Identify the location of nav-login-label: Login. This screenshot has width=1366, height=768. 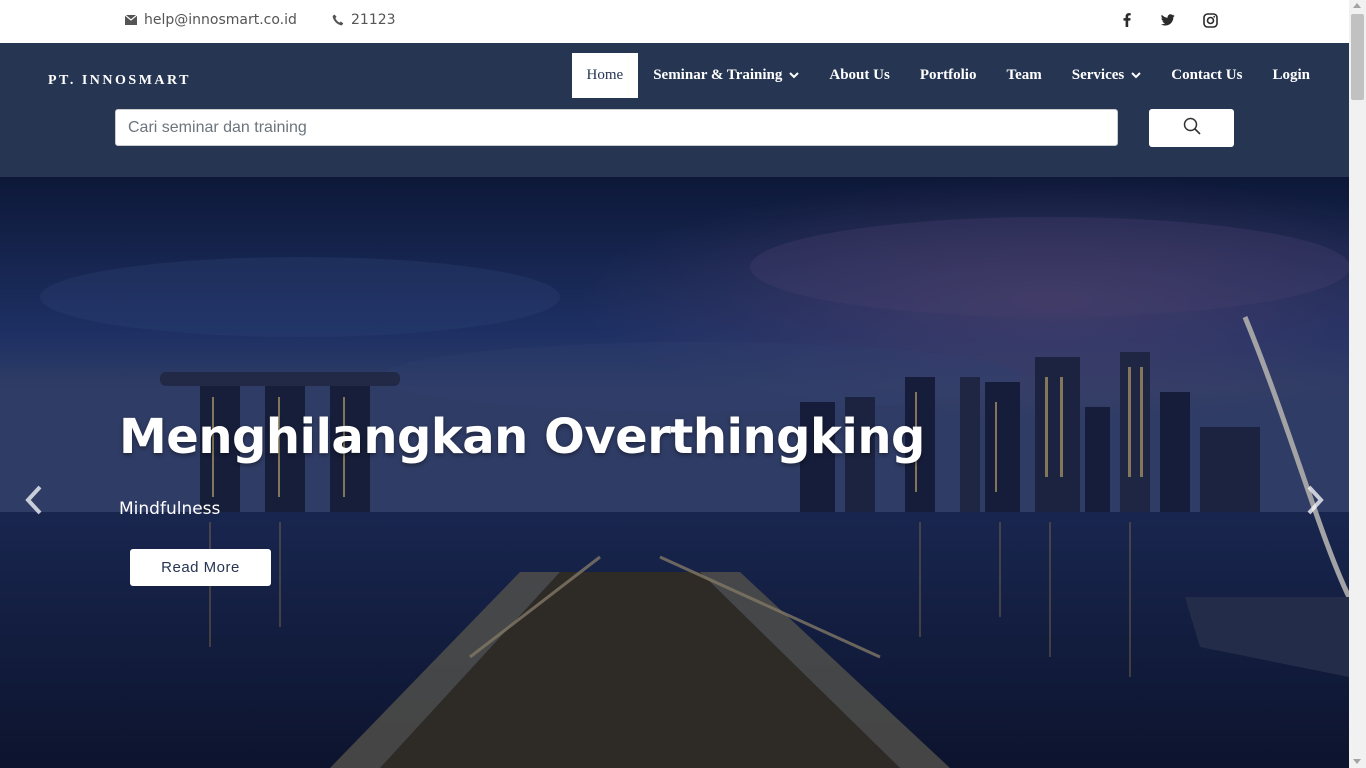
(1291, 75).